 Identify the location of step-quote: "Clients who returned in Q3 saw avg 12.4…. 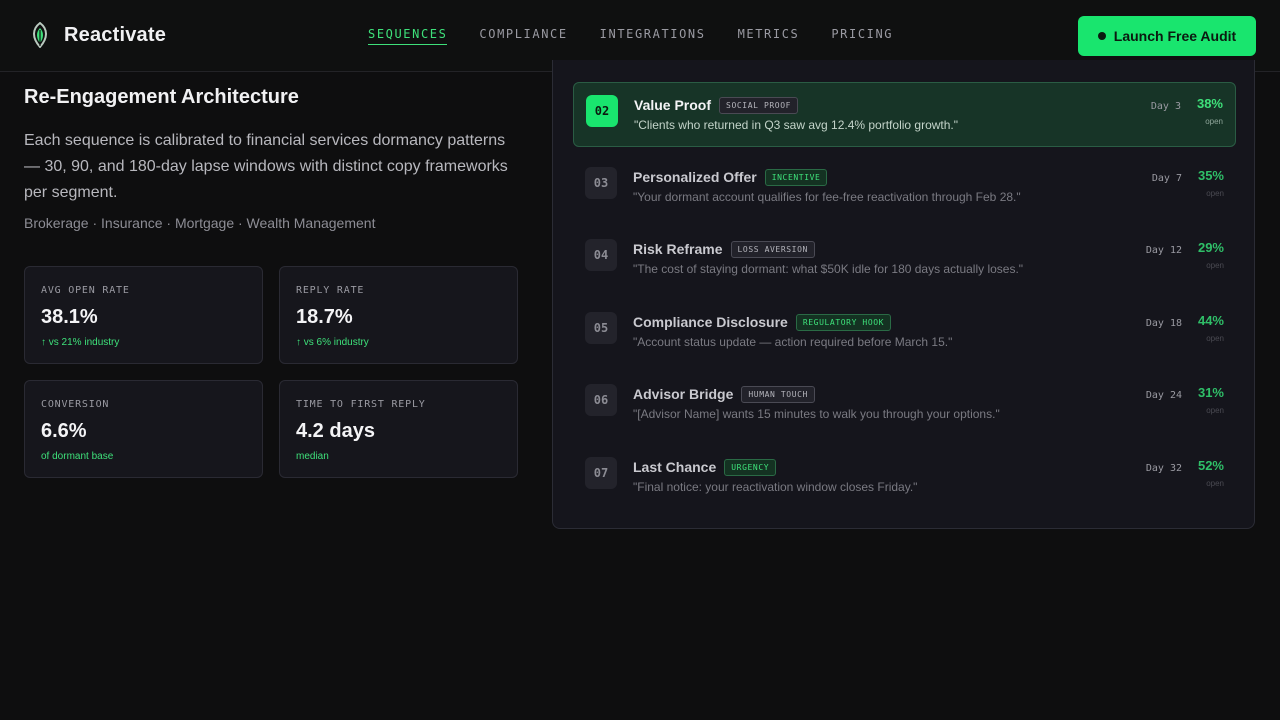
(796, 125).